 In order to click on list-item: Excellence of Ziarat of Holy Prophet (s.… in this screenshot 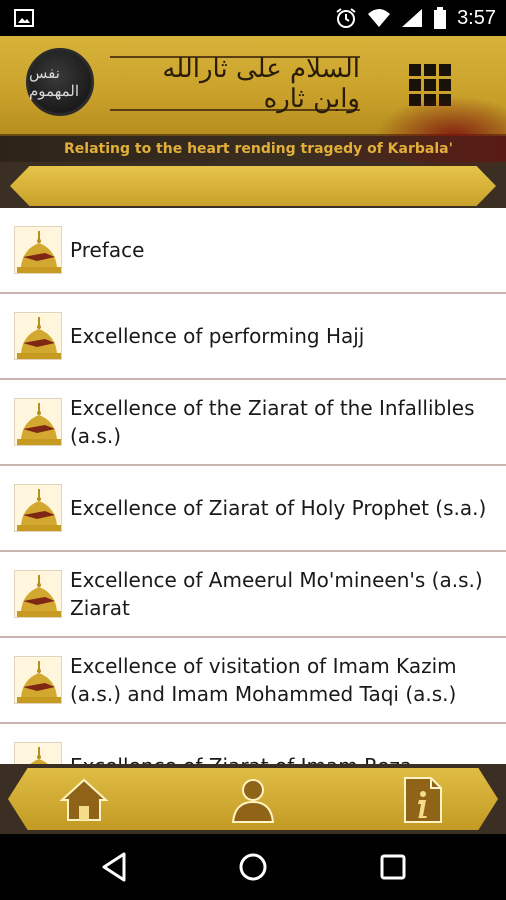, I will do `click(253, 509)`.